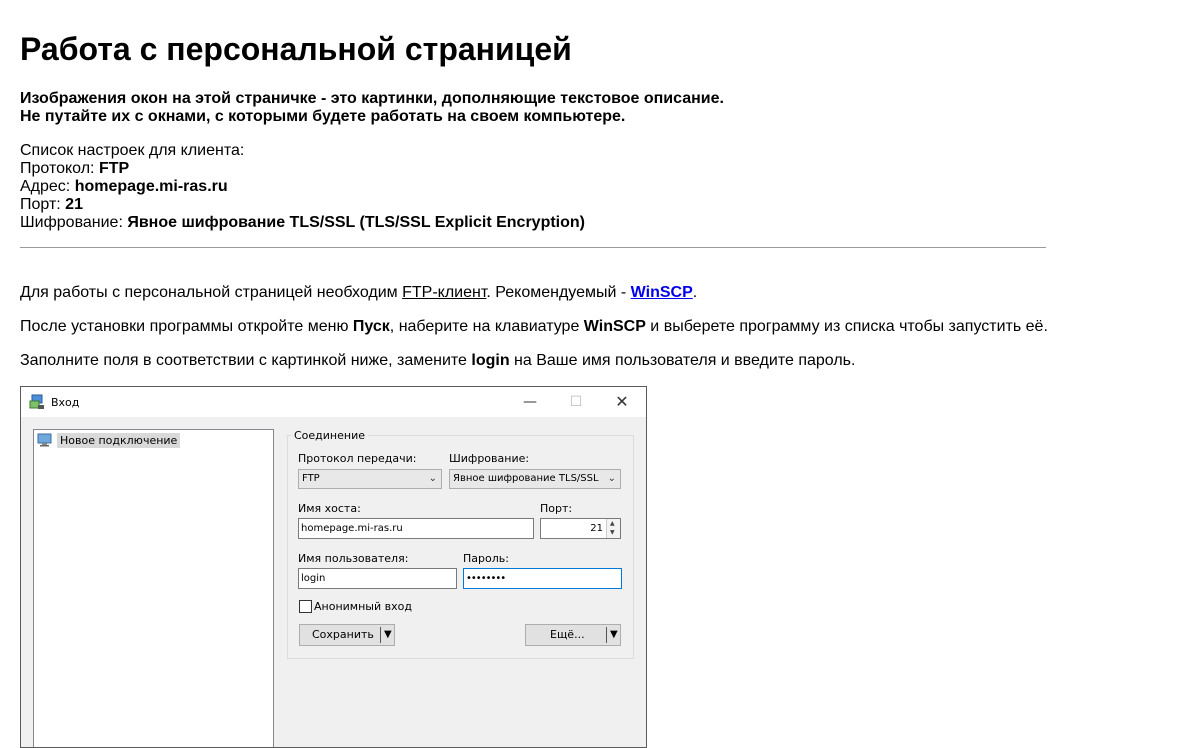 This screenshot has width=1200, height=748. I want to click on port-value: 21, so click(596, 528).